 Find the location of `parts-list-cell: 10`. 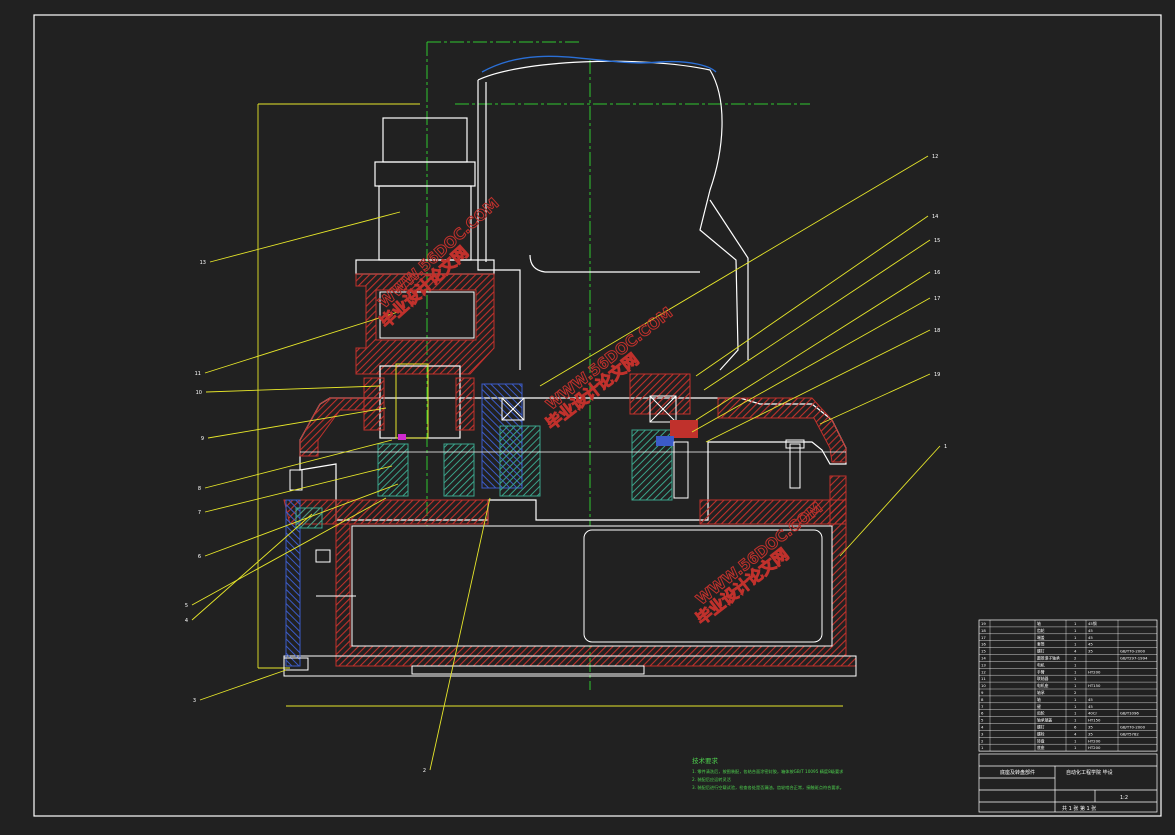

parts-list-cell: 10 is located at coordinates (983, 685).